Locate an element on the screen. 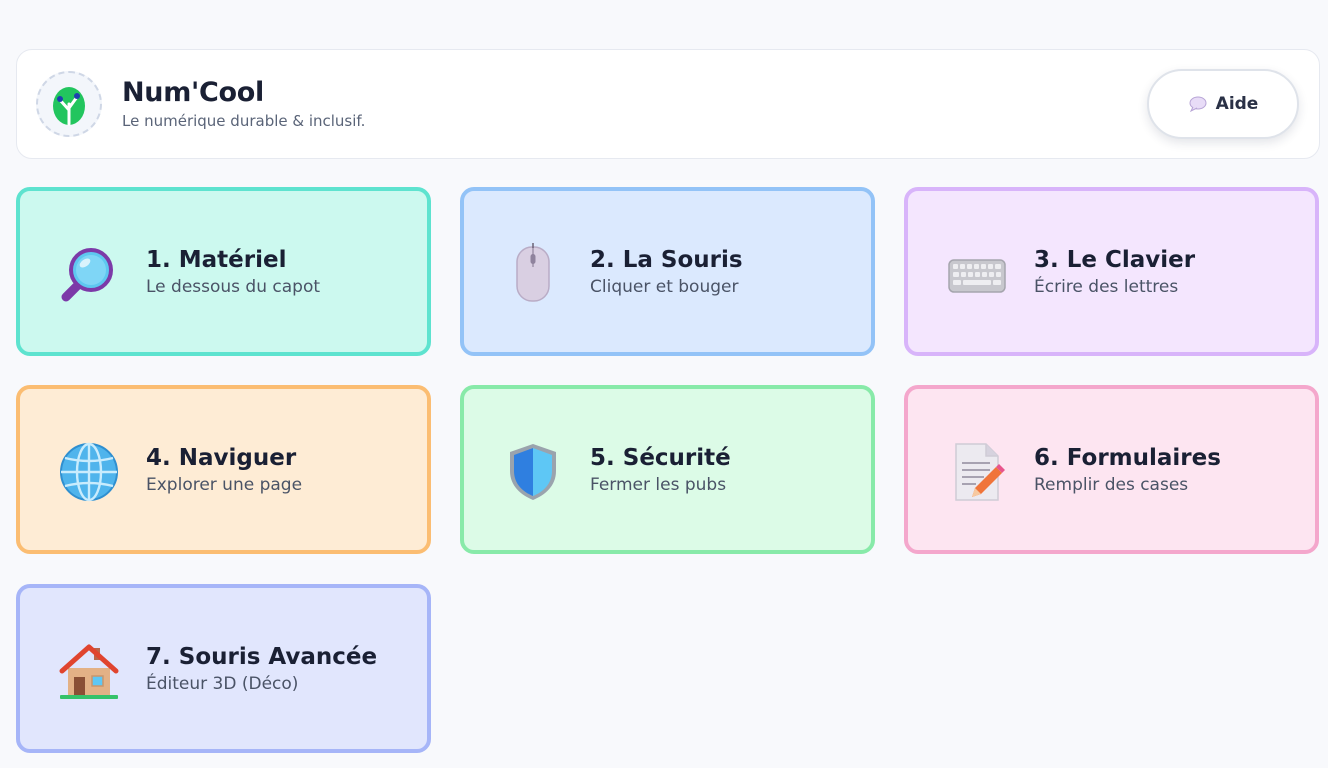  form-icon is located at coordinates (977, 472).